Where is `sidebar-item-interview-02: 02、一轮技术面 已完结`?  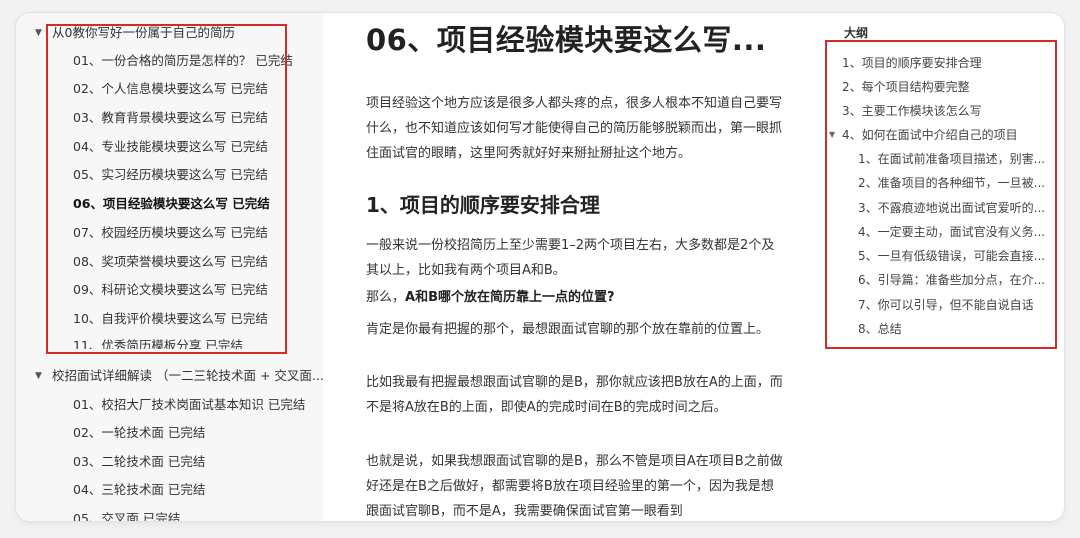
sidebar-item-interview-02: 02、一轮技术面 已完结 is located at coordinates (164, 433).